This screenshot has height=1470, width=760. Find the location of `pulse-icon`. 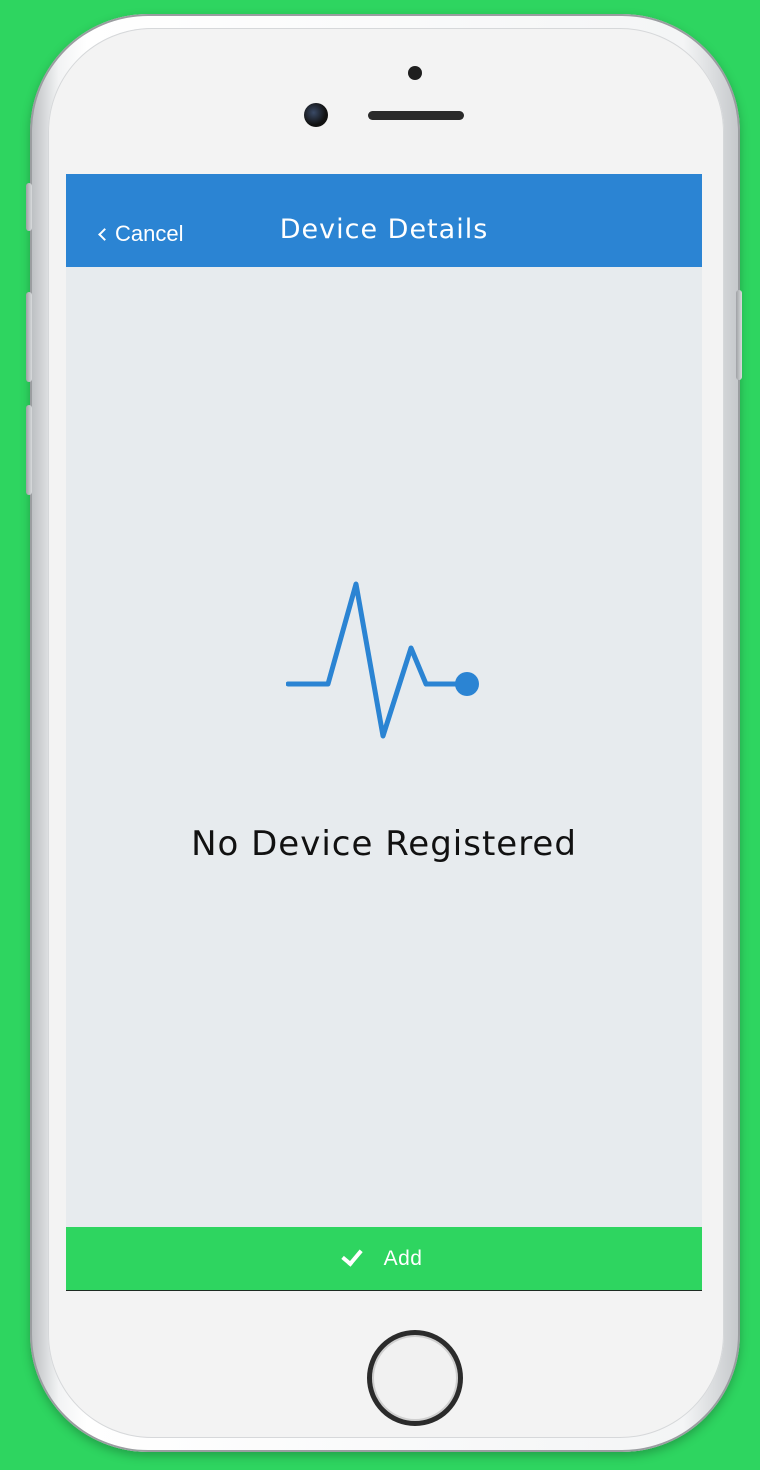

pulse-icon is located at coordinates (382, 660).